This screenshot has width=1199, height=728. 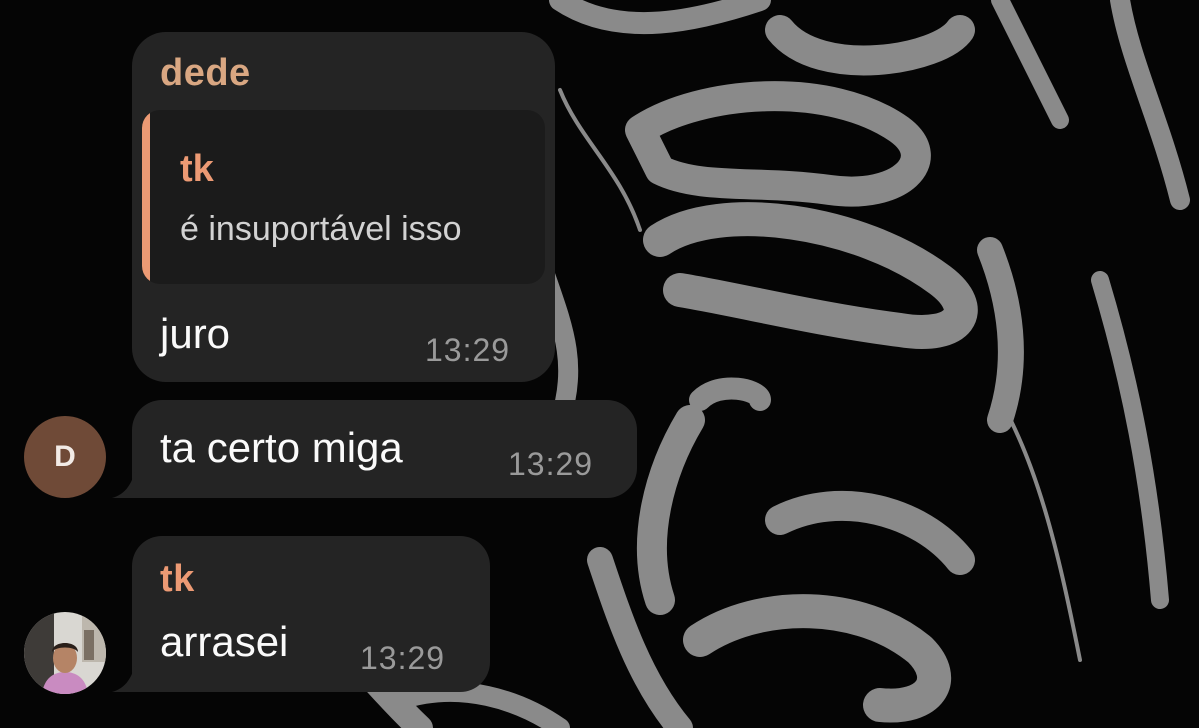 What do you see at coordinates (224, 641) in the screenshot?
I see `message-text: arrasei` at bounding box center [224, 641].